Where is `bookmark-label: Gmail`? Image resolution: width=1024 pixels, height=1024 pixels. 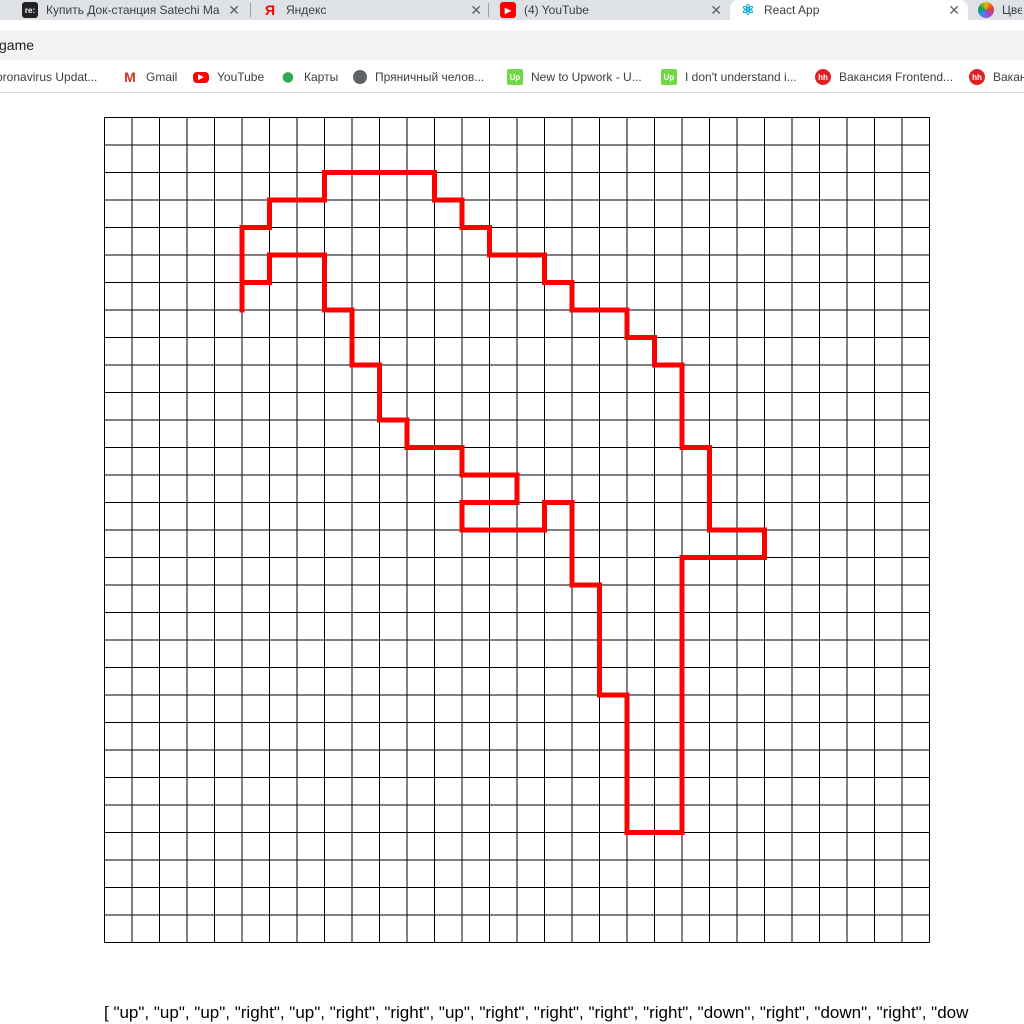
bookmark-label: Gmail is located at coordinates (162, 77).